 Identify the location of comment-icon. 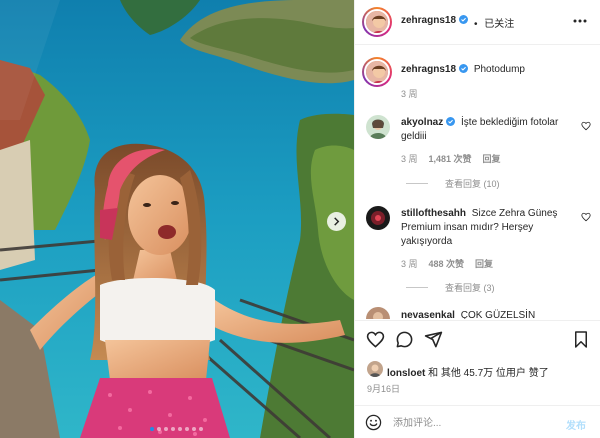
(404, 339).